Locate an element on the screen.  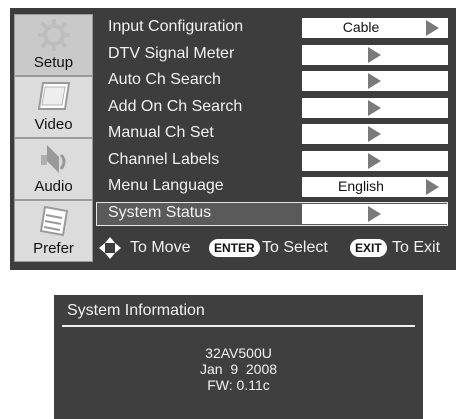
menu-item-manual-ch-set: Manual Ch Set is located at coordinates (272, 134).